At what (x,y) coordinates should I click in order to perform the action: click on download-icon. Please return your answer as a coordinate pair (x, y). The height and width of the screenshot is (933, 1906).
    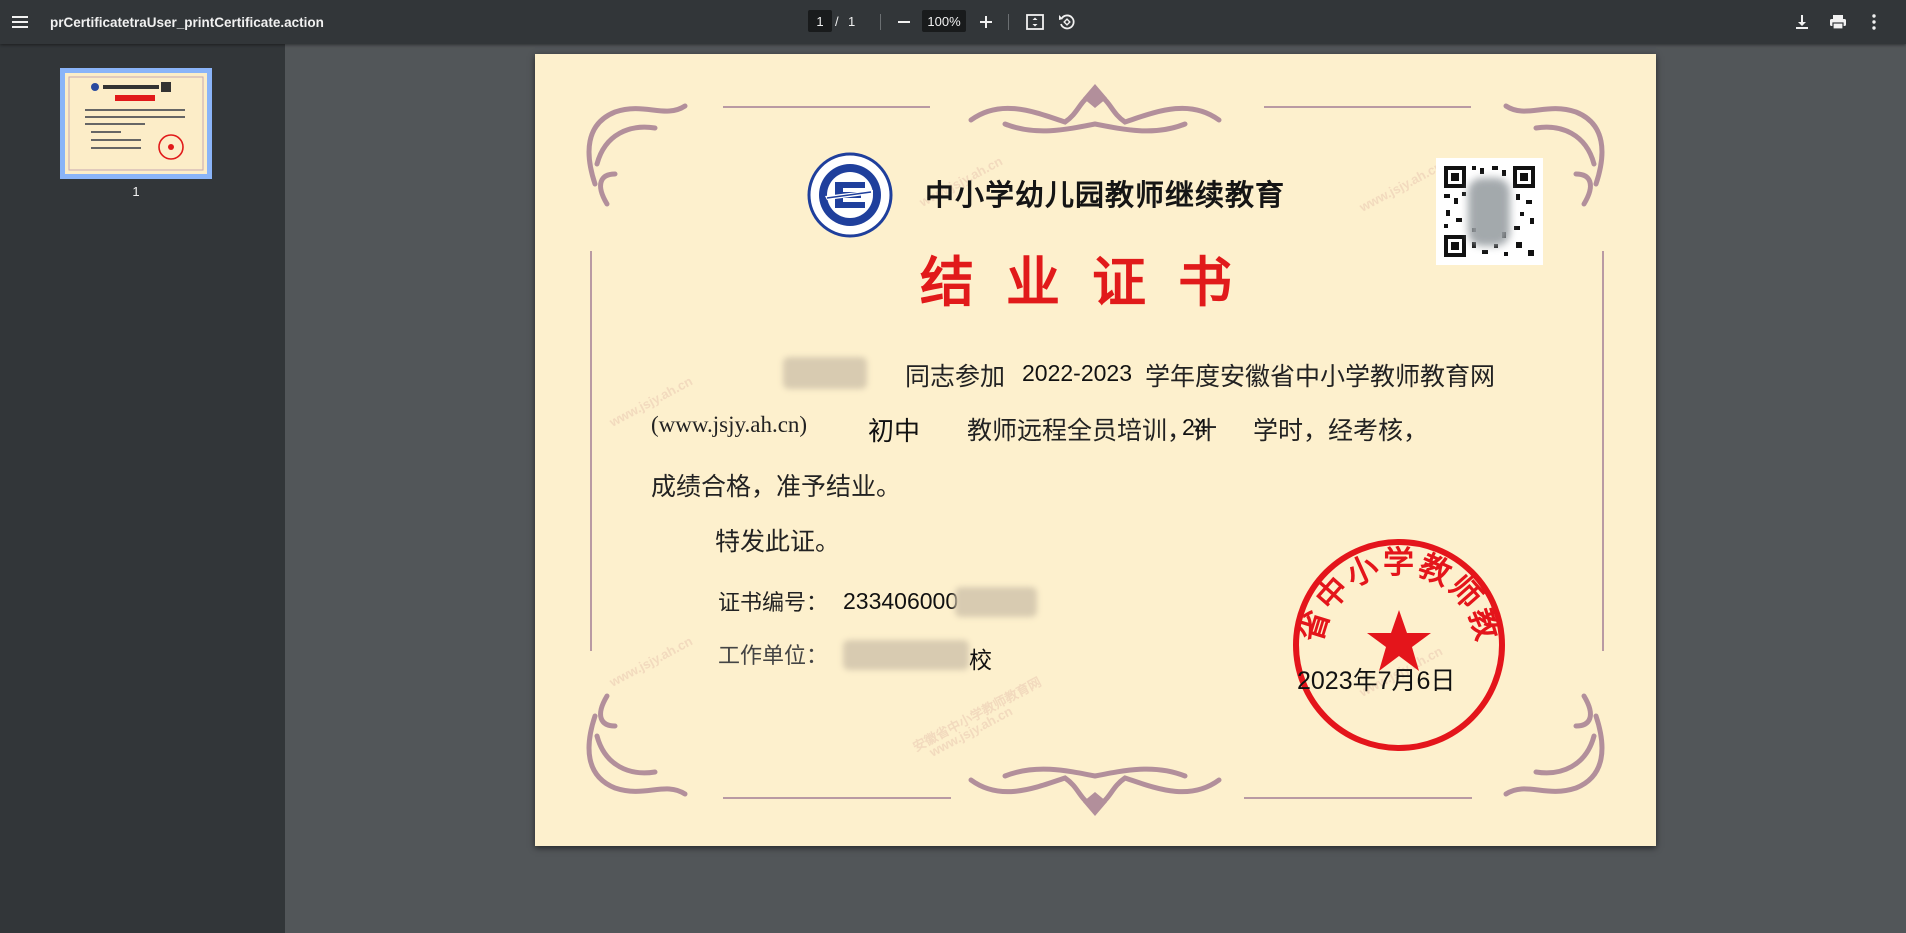
    Looking at the image, I should click on (1802, 22).